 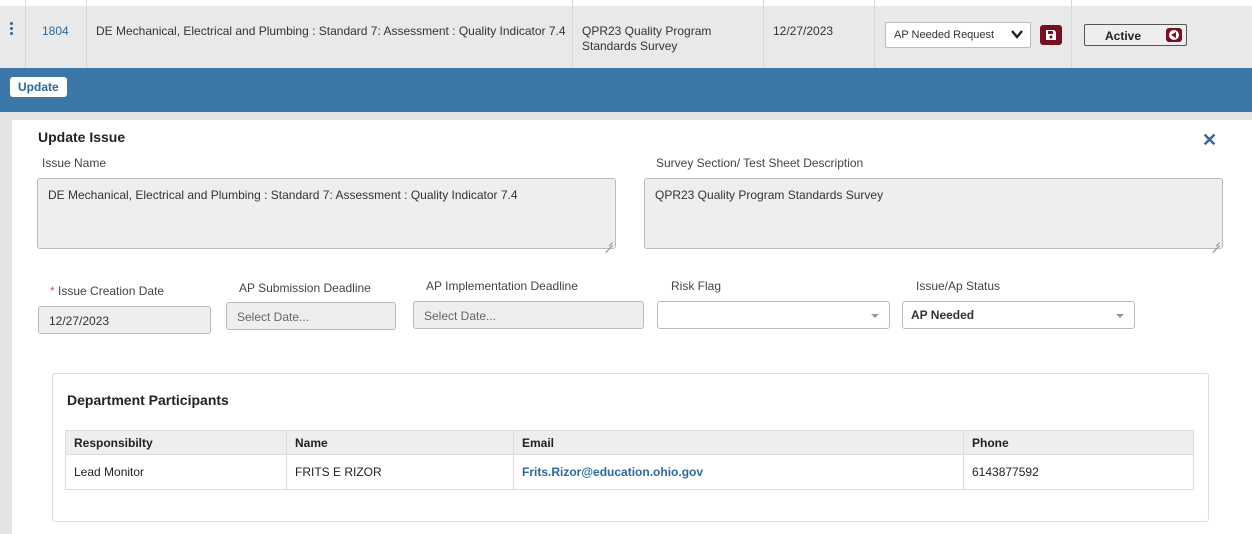 What do you see at coordinates (944, 35) in the screenshot?
I see `ap-status-select-value: AP Needed Request` at bounding box center [944, 35].